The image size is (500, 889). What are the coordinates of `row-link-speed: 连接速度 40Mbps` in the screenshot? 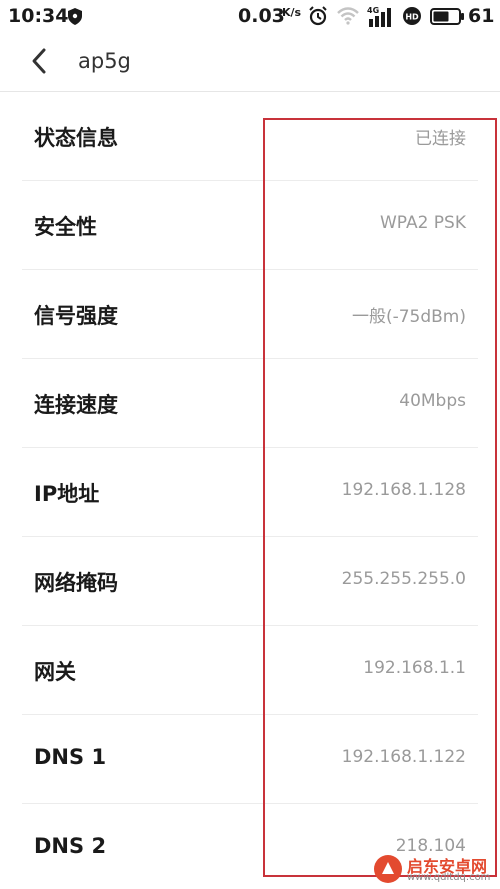 It's located at (250, 403).